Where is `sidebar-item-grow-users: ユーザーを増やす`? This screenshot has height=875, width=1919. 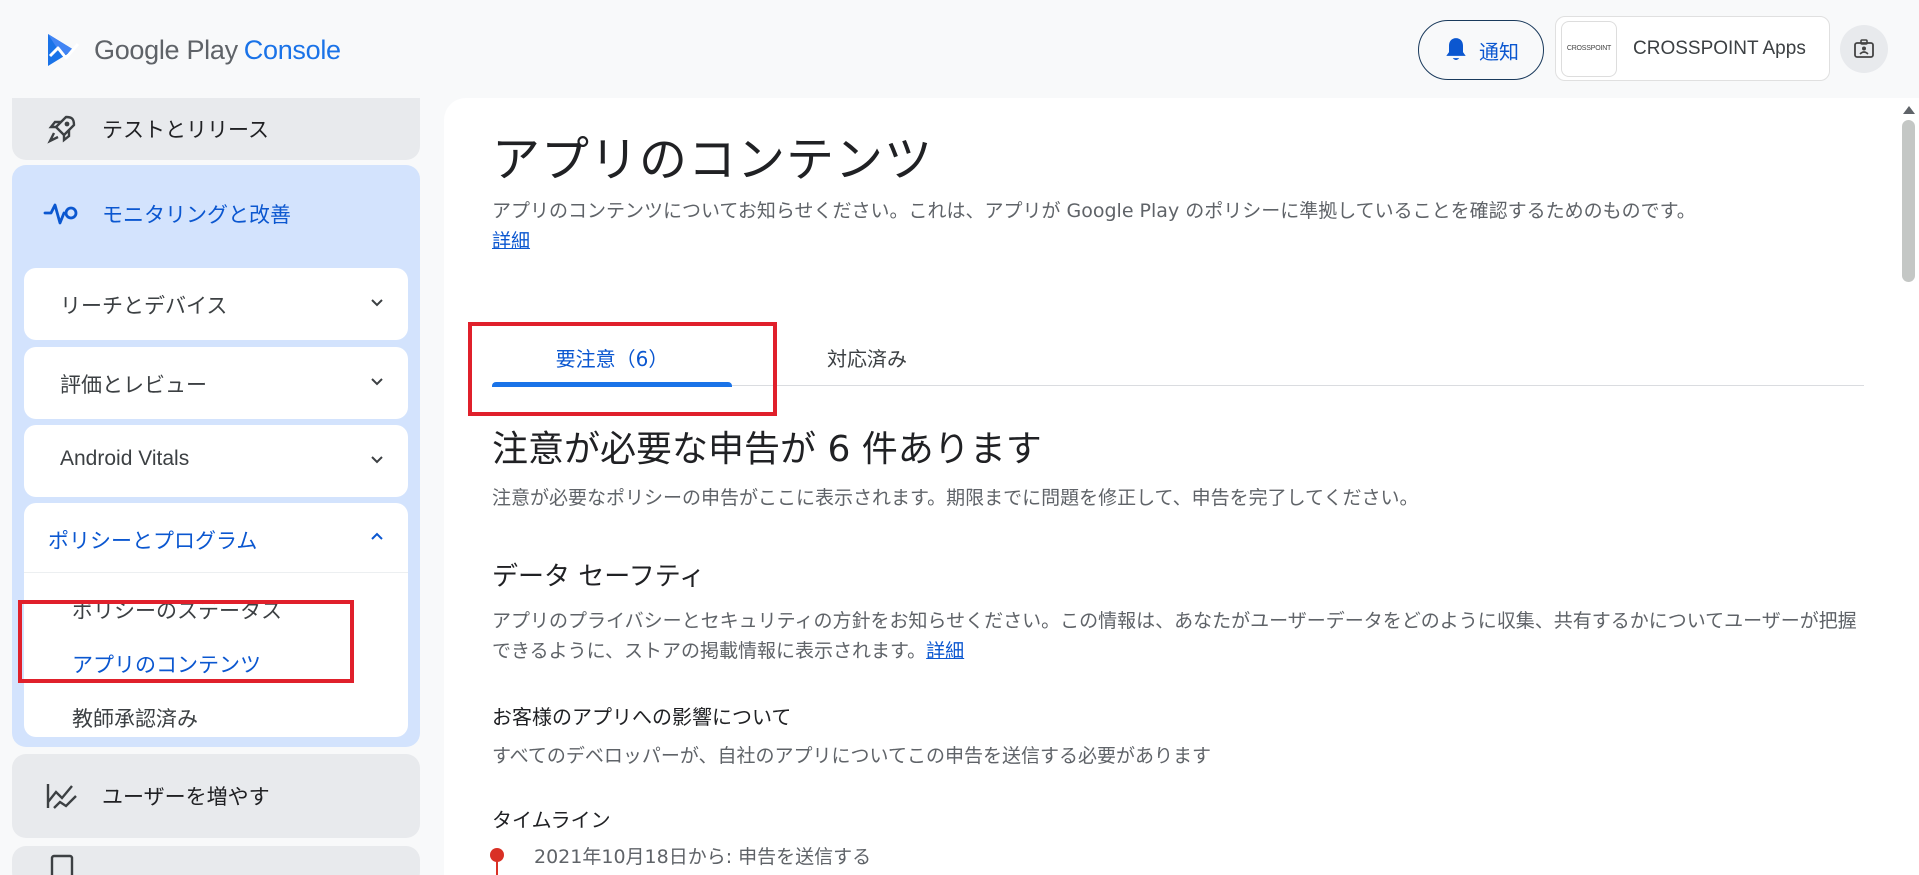 sidebar-item-grow-users: ユーザーを増やす is located at coordinates (216, 796).